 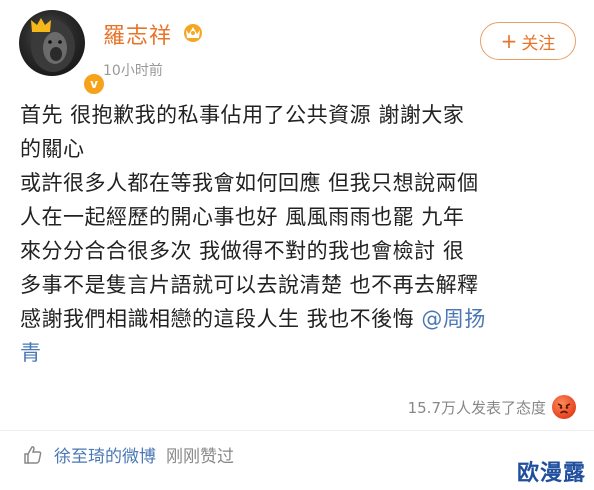 I want to click on post-line: 首先 很抱歉我的私事佔用了公共資源 謝謝大家, so click(x=242, y=115).